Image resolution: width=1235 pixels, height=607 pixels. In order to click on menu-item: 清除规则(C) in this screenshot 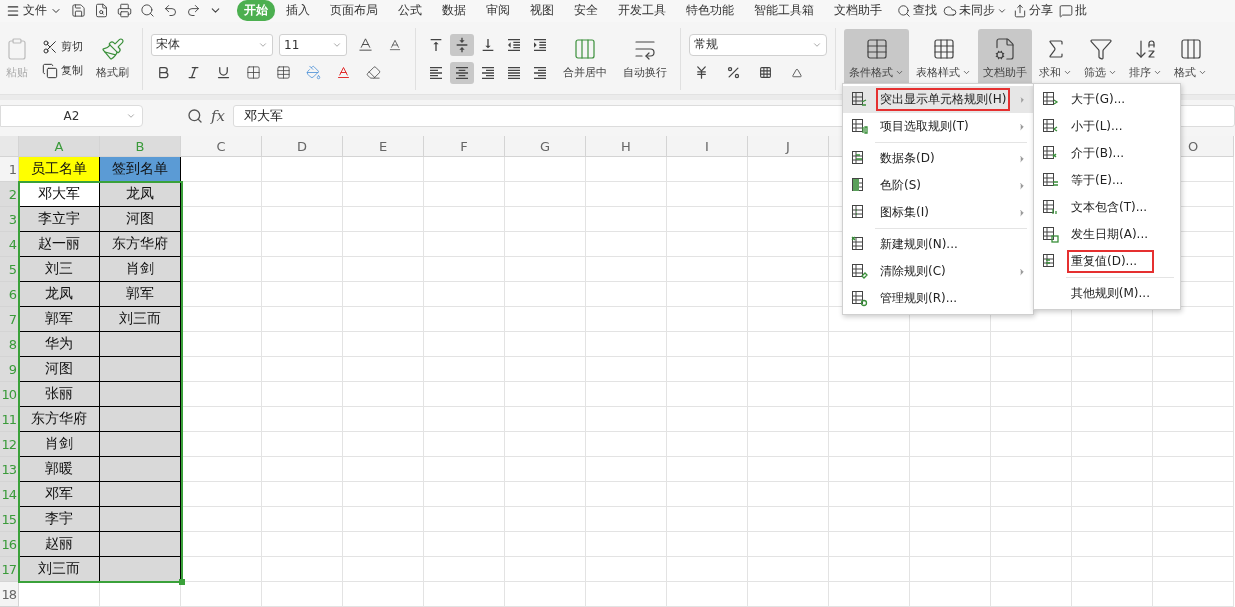, I will do `click(938, 271)`.